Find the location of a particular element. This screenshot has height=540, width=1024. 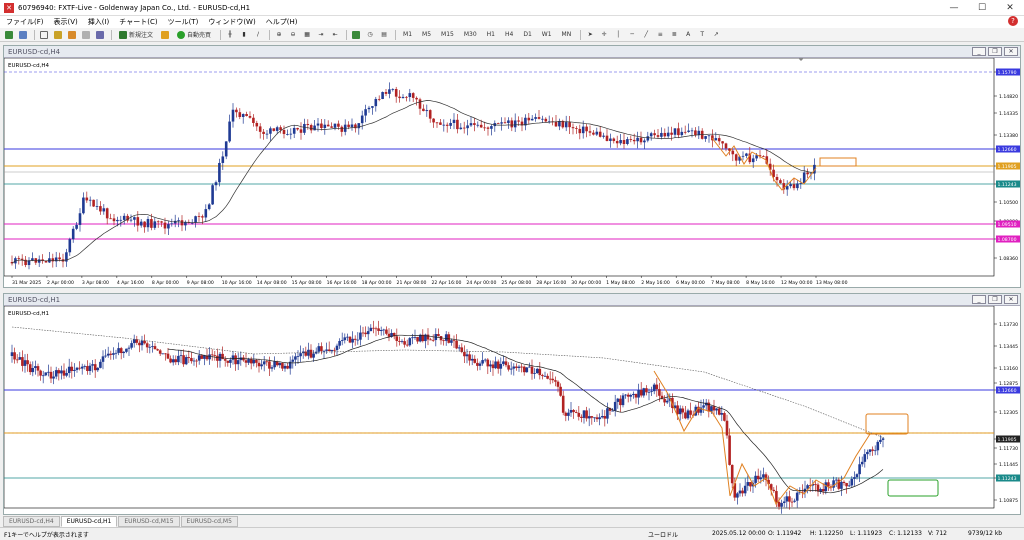

fibonacci-icon: ≣ is located at coordinates (674, 35).